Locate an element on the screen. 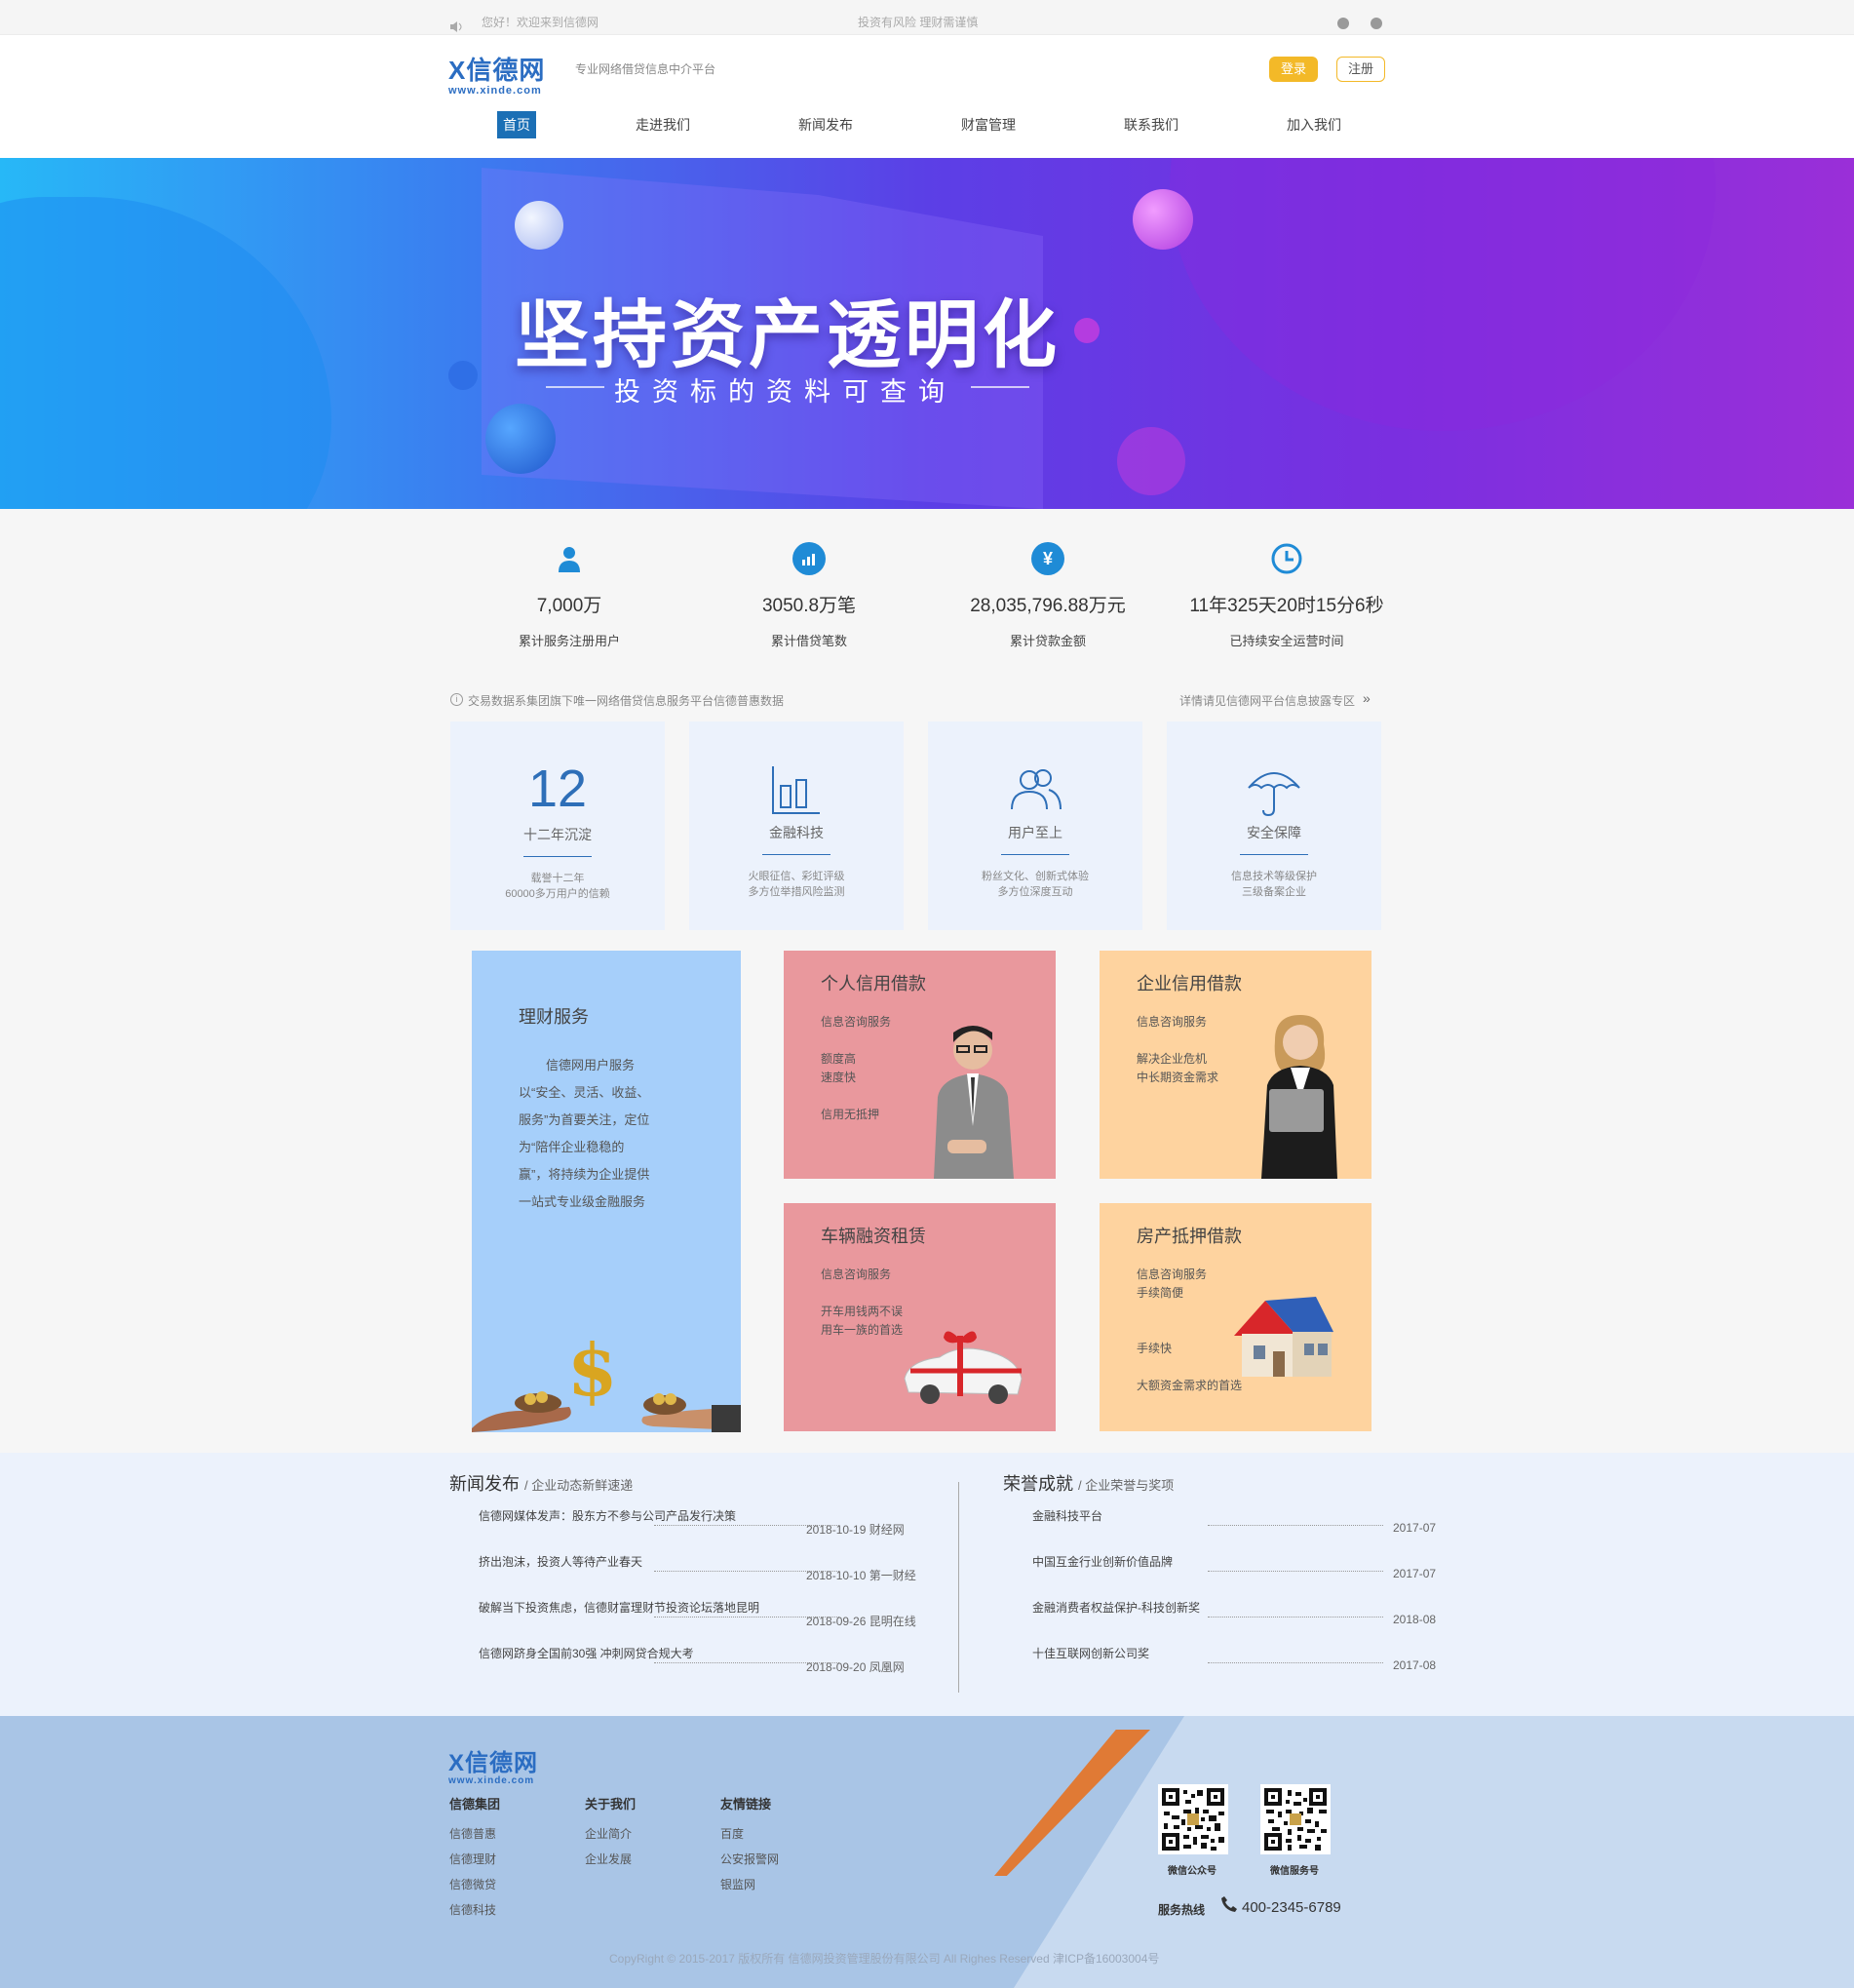 The image size is (1854, 1988). wechat-icon is located at coordinates (1376, 23).